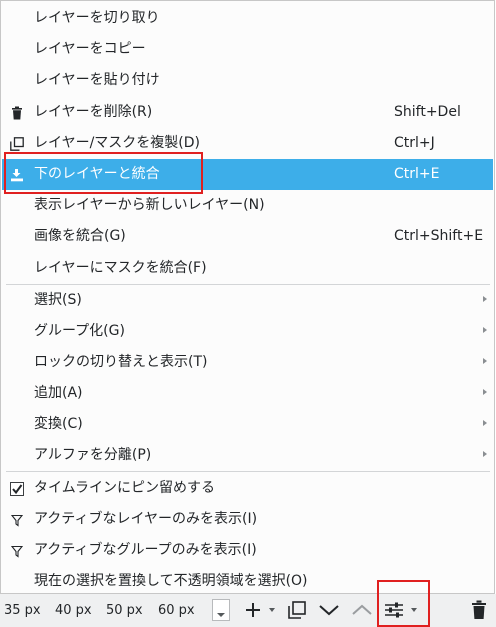  I want to click on menu-item-shortcut: Ctrl+E, so click(417, 174).